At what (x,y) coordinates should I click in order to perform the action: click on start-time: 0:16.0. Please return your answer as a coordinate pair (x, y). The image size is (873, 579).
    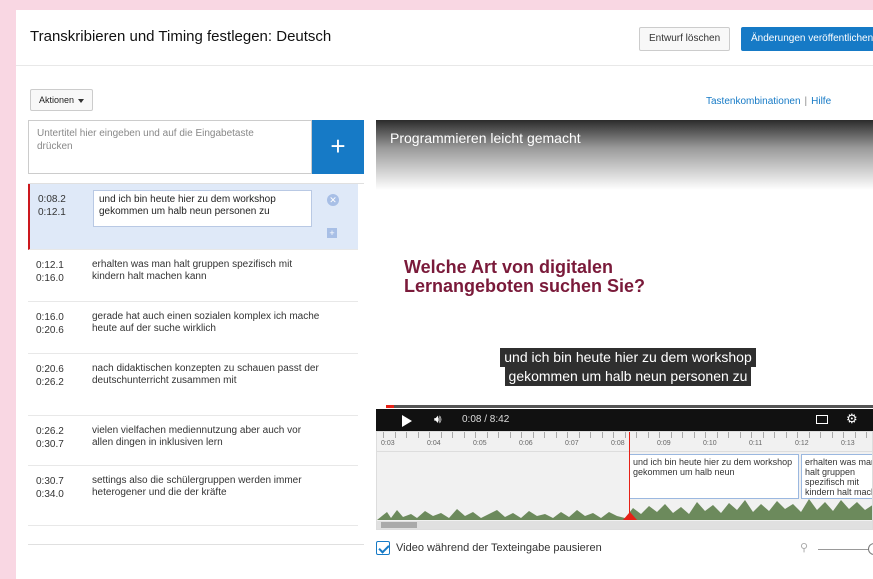
    Looking at the image, I should click on (50, 317).